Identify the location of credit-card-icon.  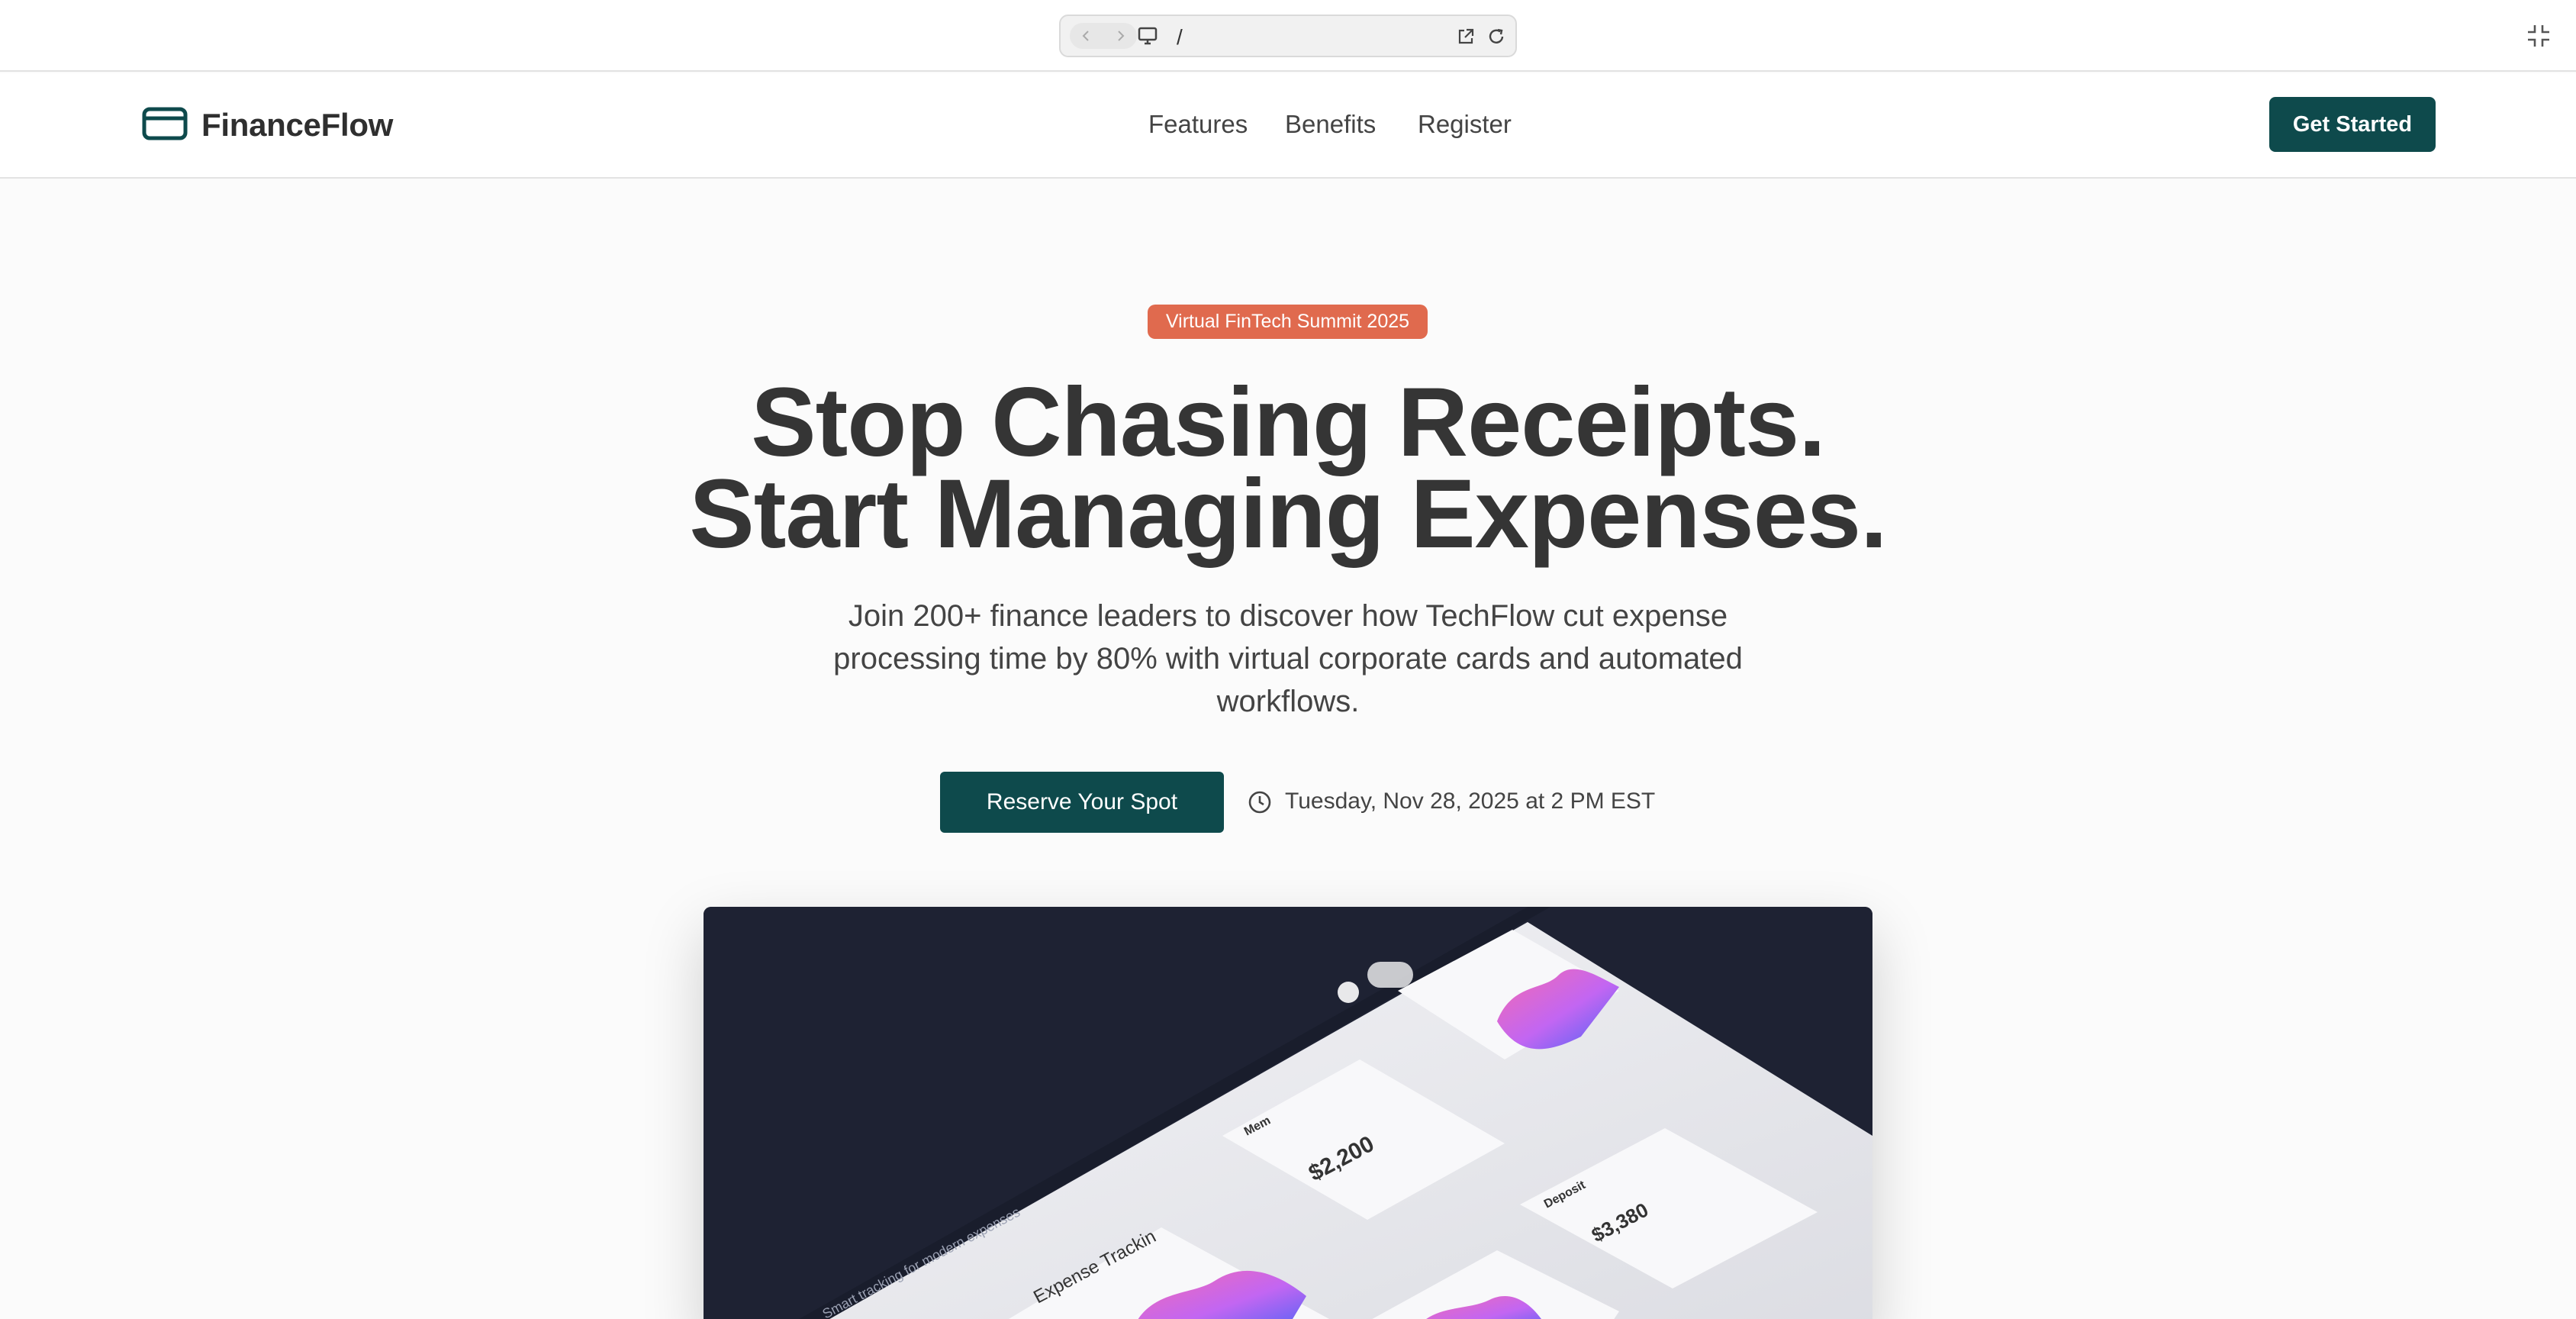
(165, 125).